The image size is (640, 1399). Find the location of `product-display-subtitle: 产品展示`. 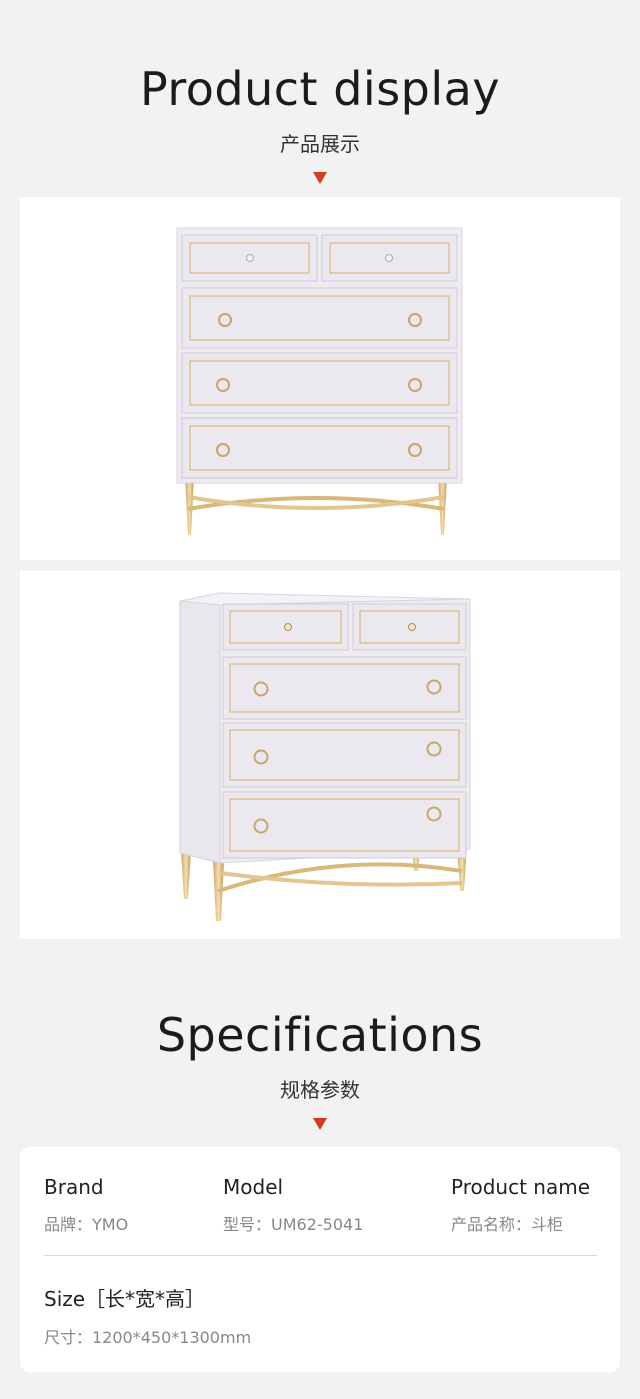

product-display-subtitle: 产品展示 is located at coordinates (320, 144).